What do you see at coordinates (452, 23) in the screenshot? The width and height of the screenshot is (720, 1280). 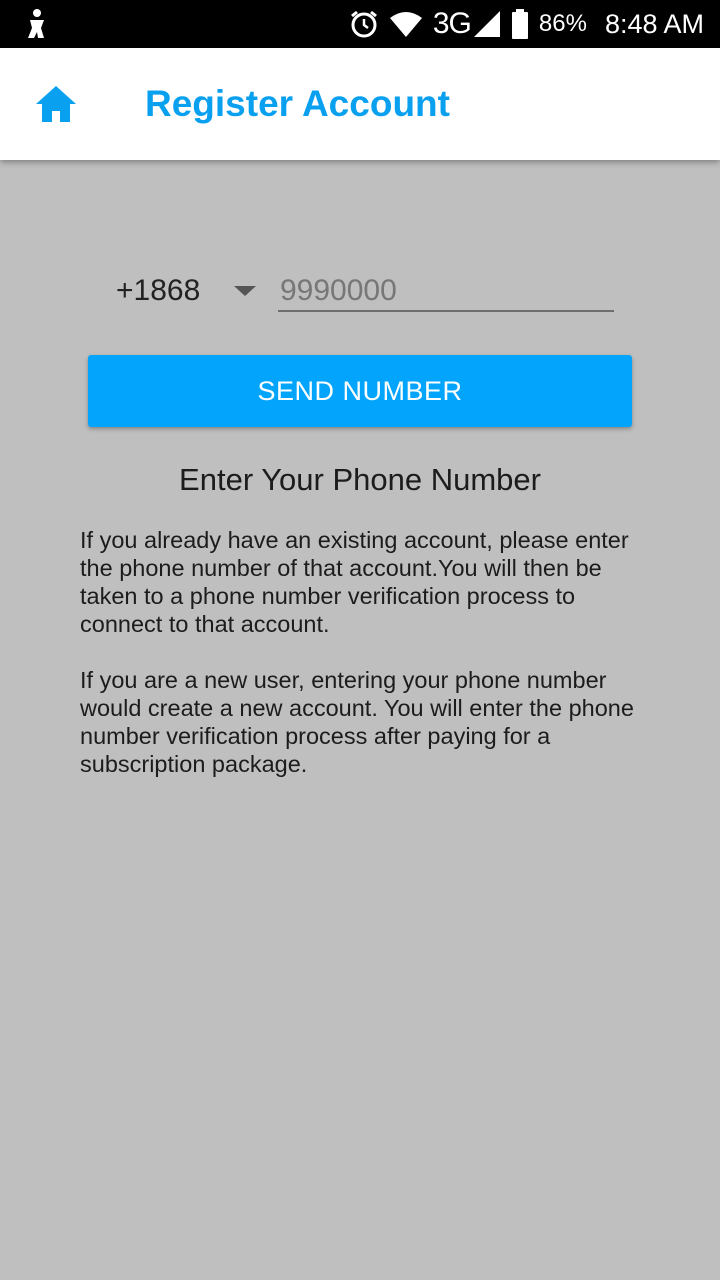 I see `network-type: 3G` at bounding box center [452, 23].